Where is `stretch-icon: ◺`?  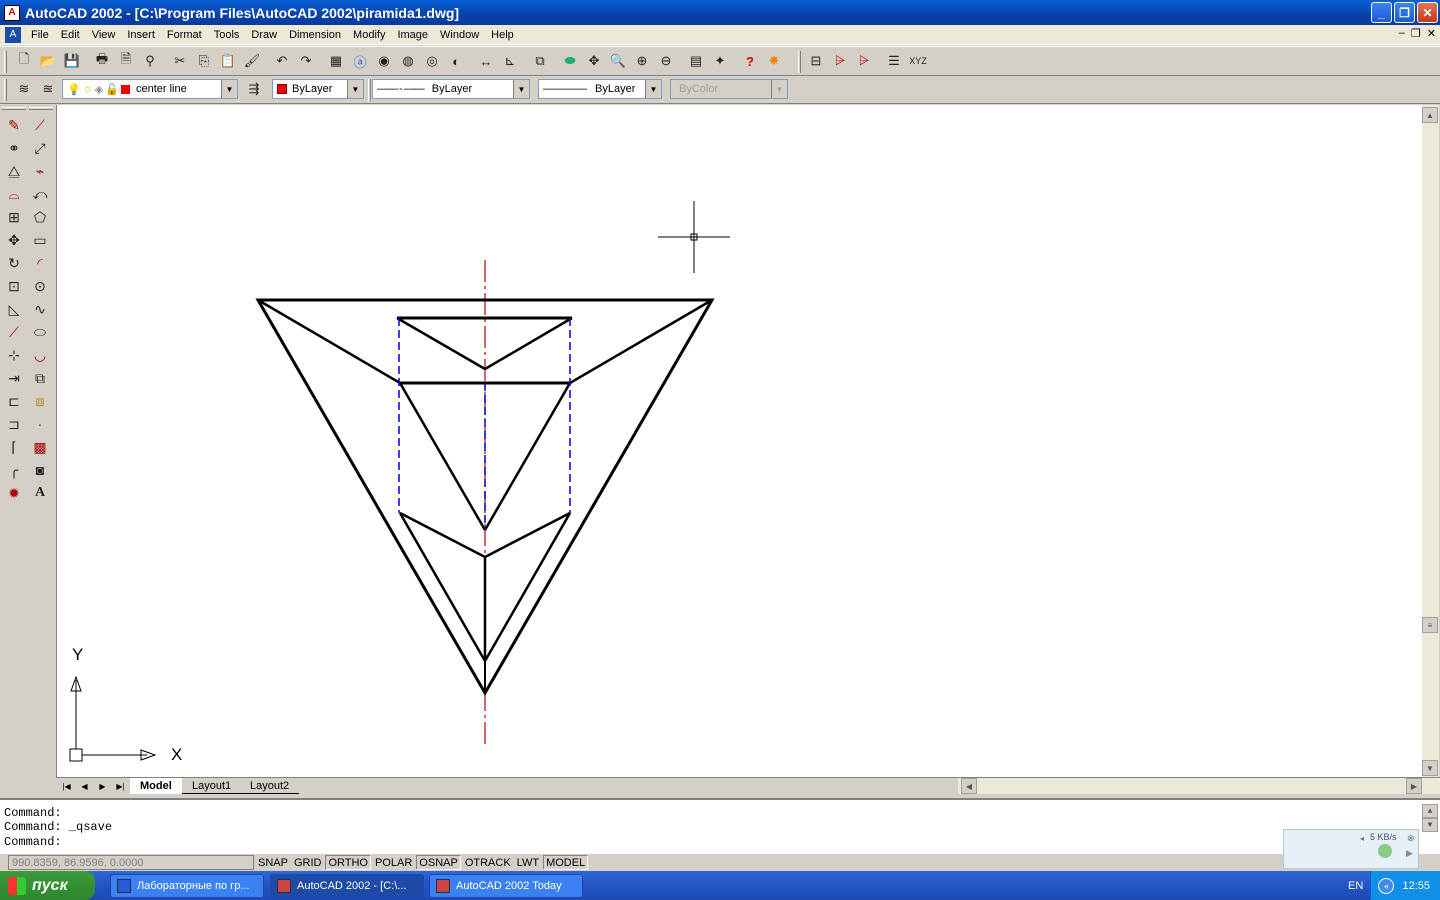 stretch-icon: ◺ is located at coordinates (14, 309).